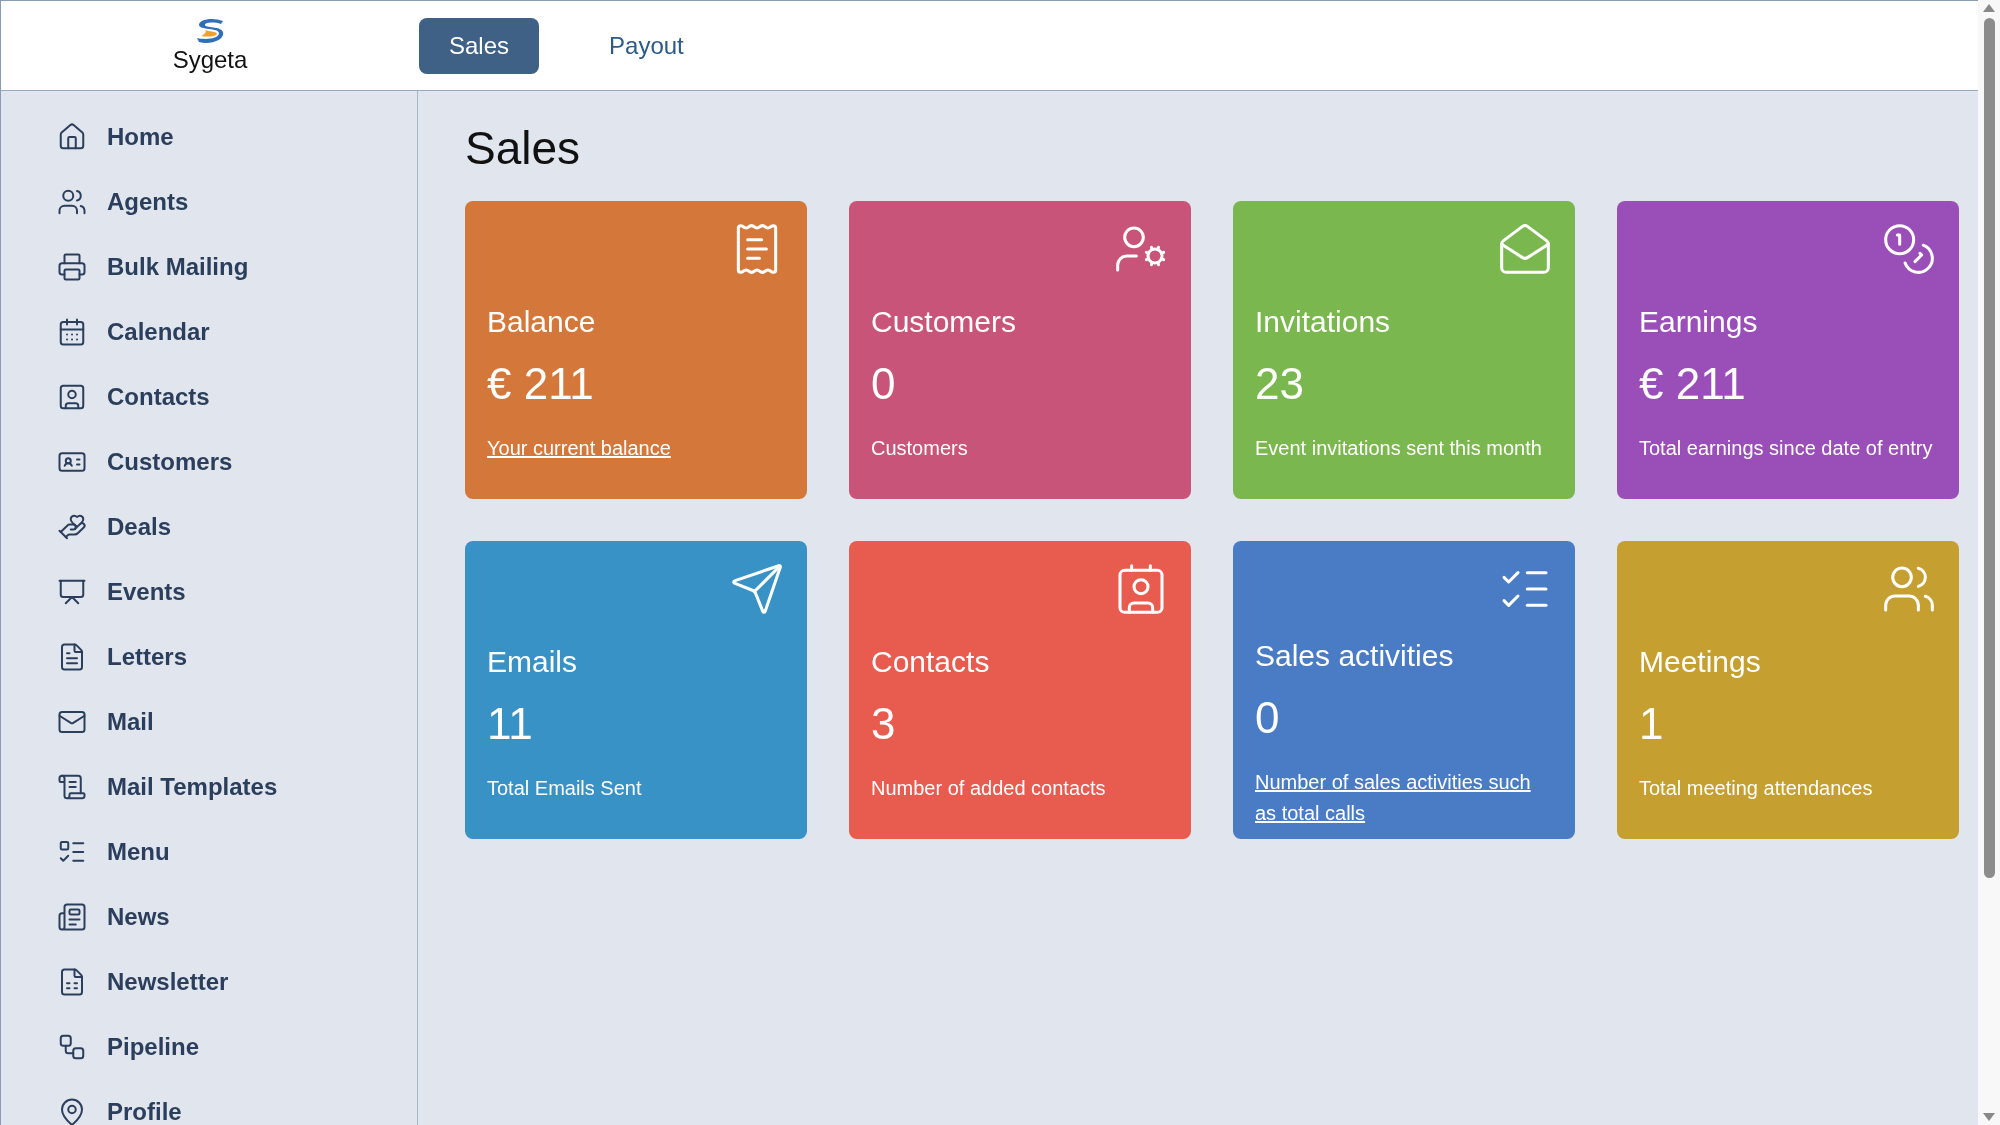 This screenshot has height=1125, width=2000. I want to click on sidebar-item: Profile, so click(237, 1108).